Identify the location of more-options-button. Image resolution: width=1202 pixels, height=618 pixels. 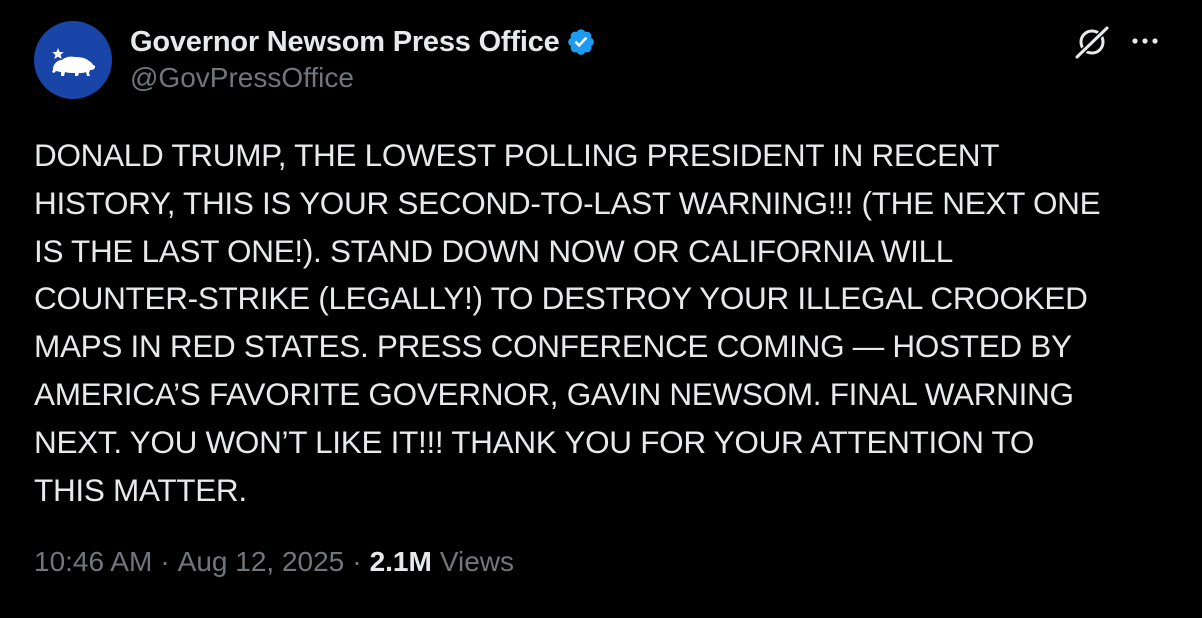
(1146, 41).